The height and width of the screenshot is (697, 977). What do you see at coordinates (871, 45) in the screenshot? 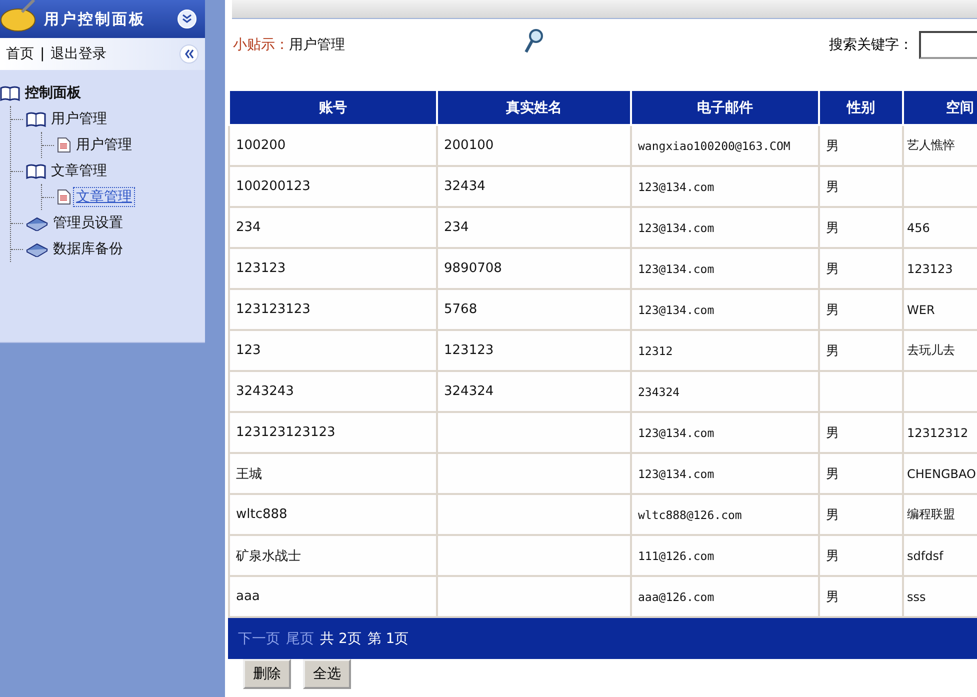
I see `search-label: 搜索关键字：` at bounding box center [871, 45].